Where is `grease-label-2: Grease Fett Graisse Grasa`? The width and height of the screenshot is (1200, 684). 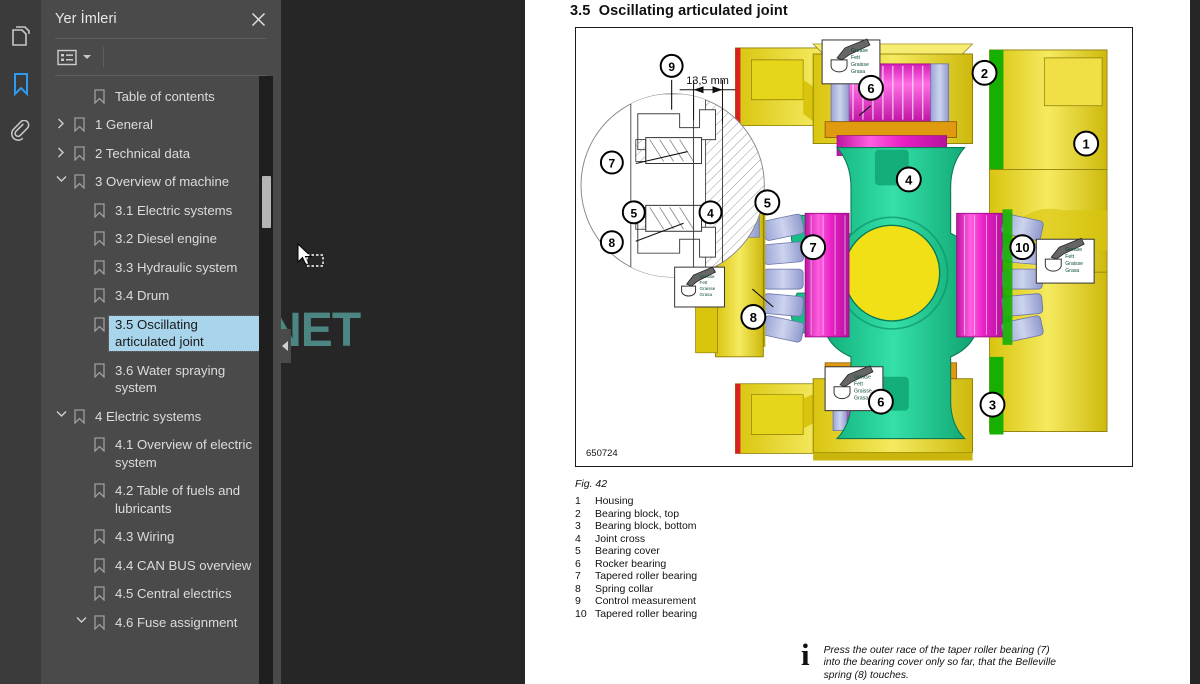
grease-label-2: Grease Fett Graisse Grasa is located at coordinates (1065, 260).